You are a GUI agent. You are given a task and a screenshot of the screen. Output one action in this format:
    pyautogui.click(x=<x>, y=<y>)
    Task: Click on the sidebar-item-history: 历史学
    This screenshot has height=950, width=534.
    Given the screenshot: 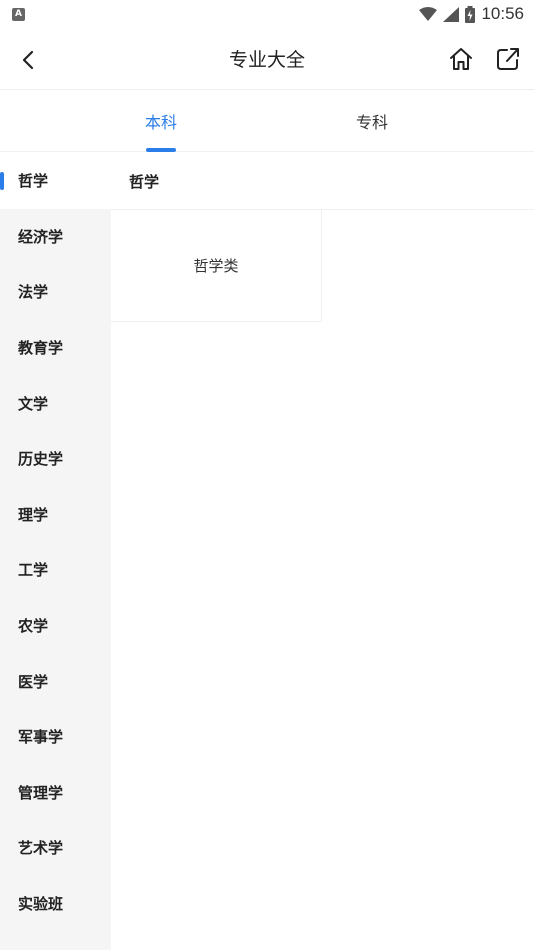 What is the action you would take?
    pyautogui.click(x=55, y=459)
    